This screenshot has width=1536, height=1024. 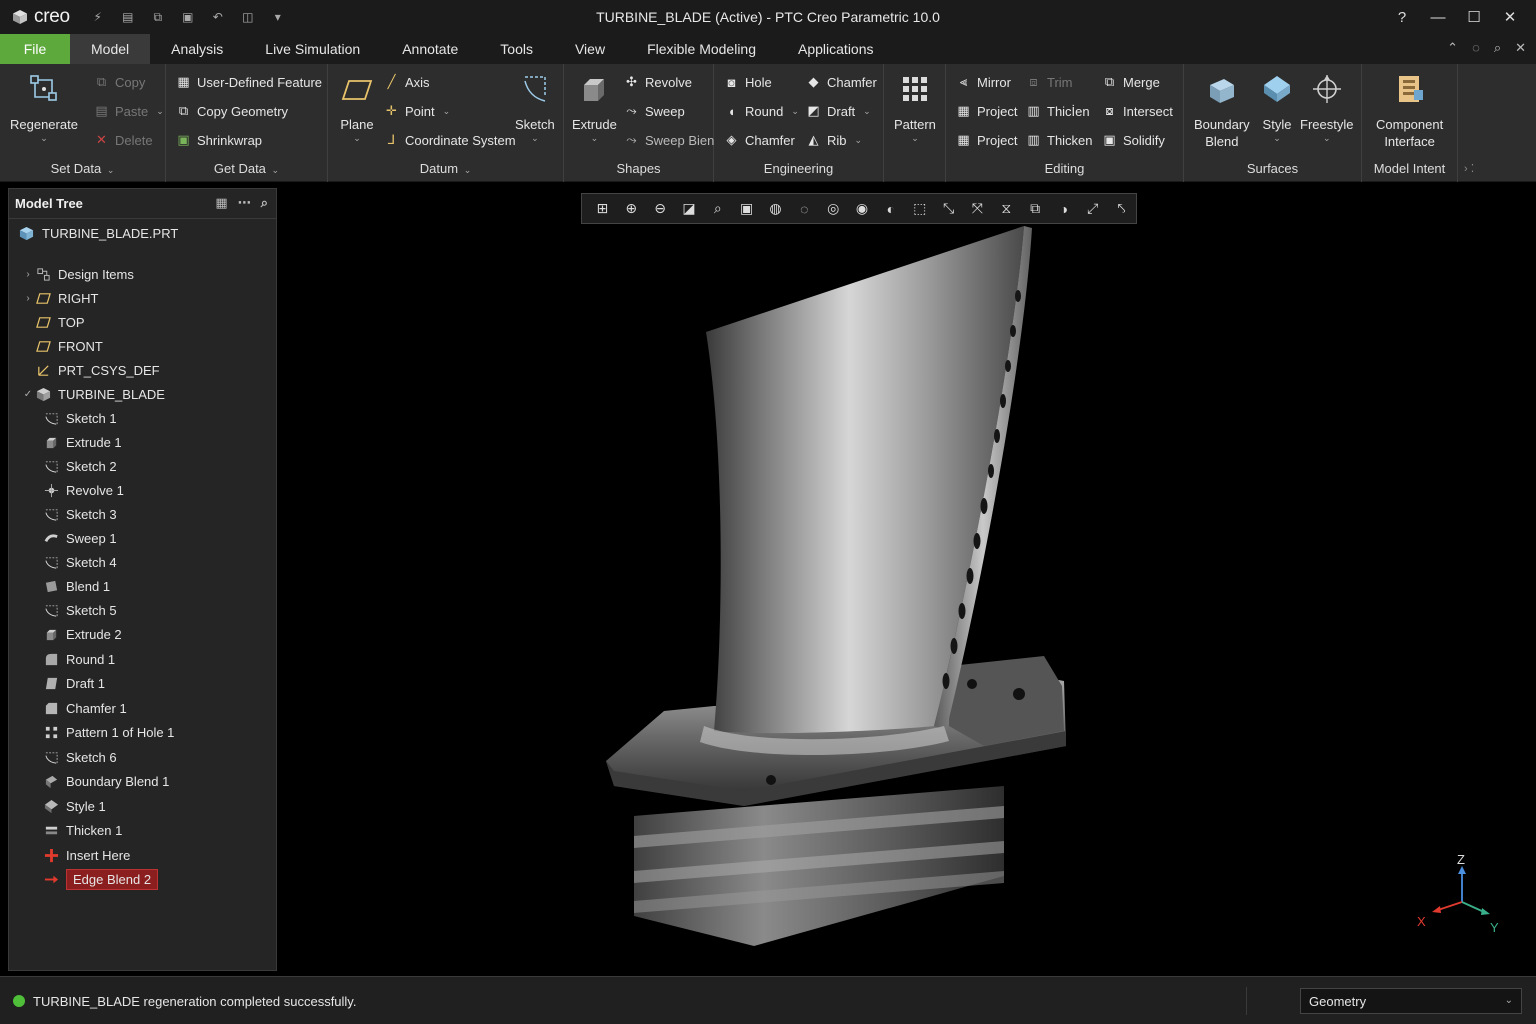 What do you see at coordinates (357, 138) in the screenshot?
I see `plane-dropdown-icon: ⌄` at bounding box center [357, 138].